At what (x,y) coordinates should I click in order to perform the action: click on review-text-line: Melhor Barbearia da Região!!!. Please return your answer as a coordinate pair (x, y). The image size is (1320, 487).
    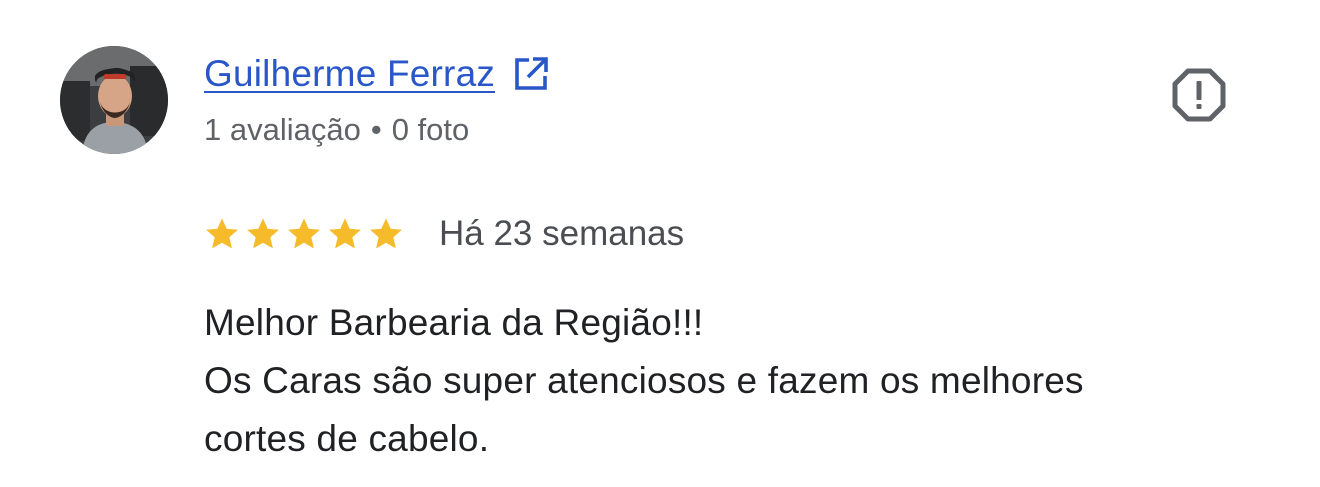
    Looking at the image, I should click on (454, 322).